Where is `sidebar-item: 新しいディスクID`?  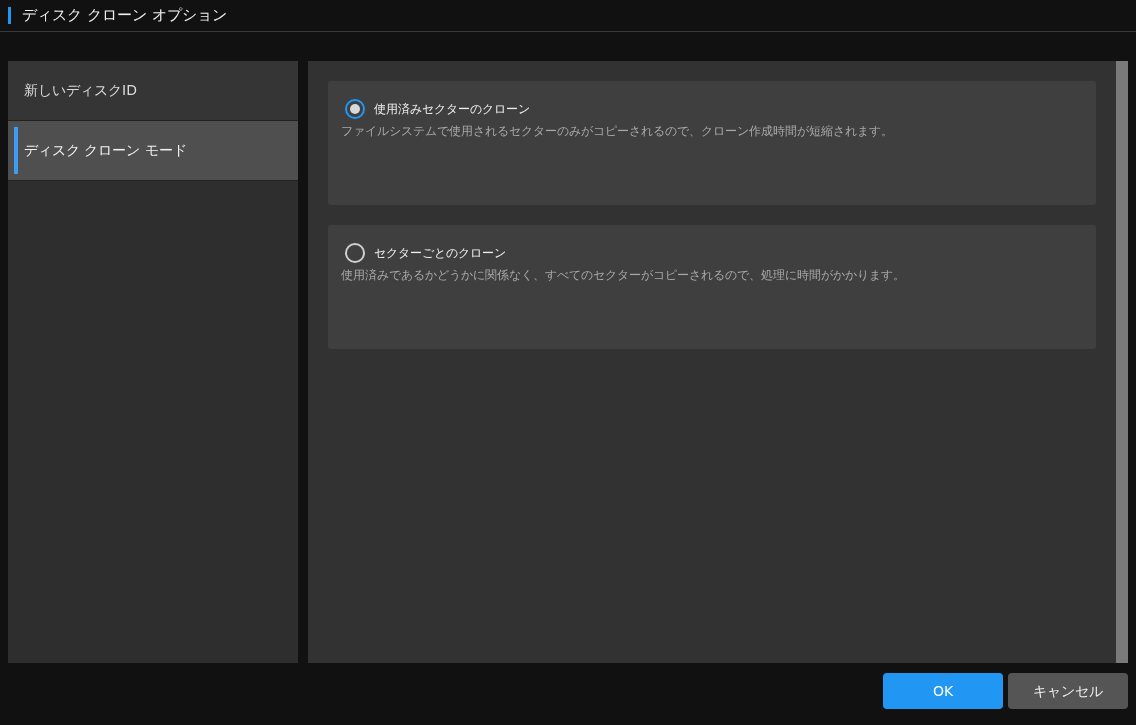
sidebar-item: 新しいディスクID is located at coordinates (153, 91).